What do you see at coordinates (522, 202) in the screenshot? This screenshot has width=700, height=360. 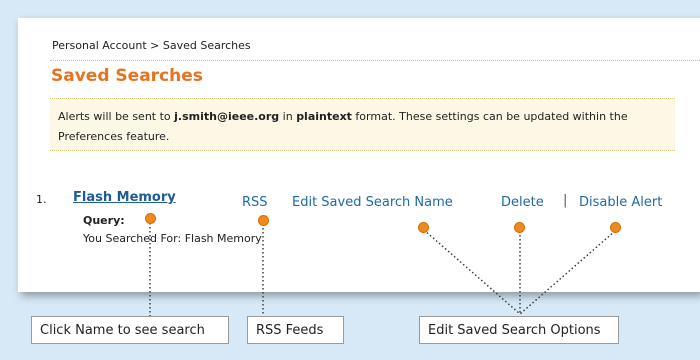 I see `delete-link: Delete` at bounding box center [522, 202].